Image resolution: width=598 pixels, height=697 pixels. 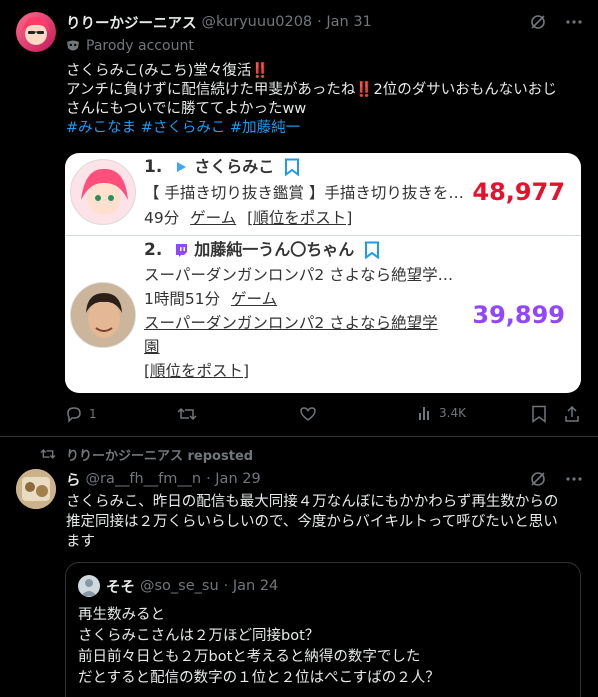 I want to click on default-avatar-image, so click(x=89, y=587).